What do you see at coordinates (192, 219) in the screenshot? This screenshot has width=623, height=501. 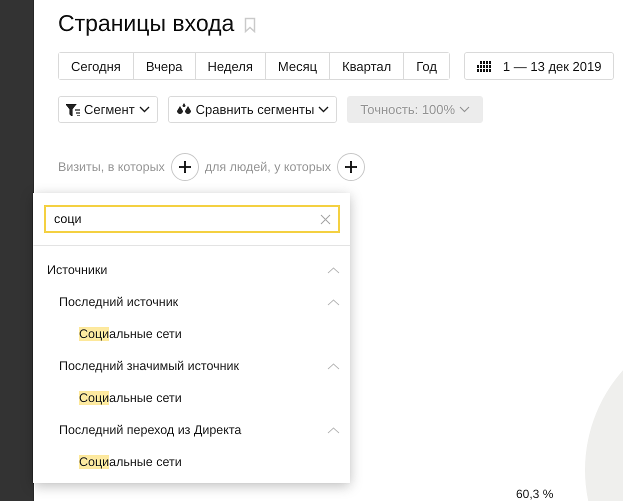 I see `search-field: соци` at bounding box center [192, 219].